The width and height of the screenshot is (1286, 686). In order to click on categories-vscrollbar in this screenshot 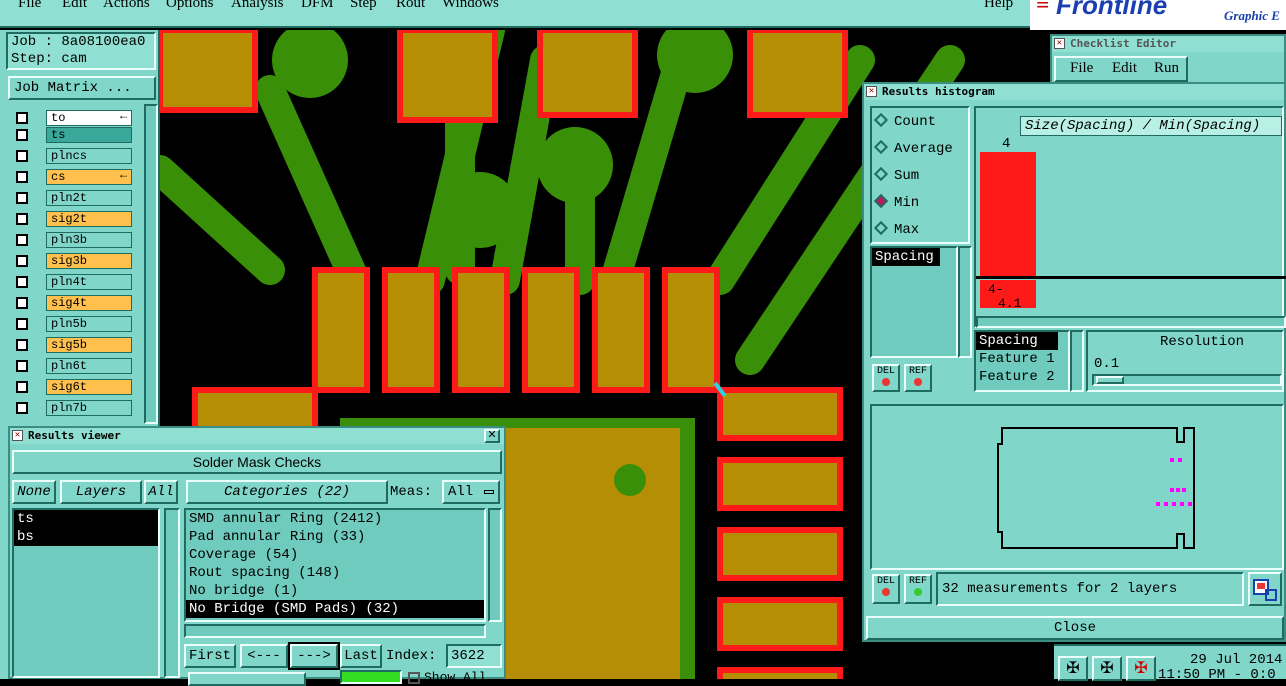, I will do `click(495, 565)`.